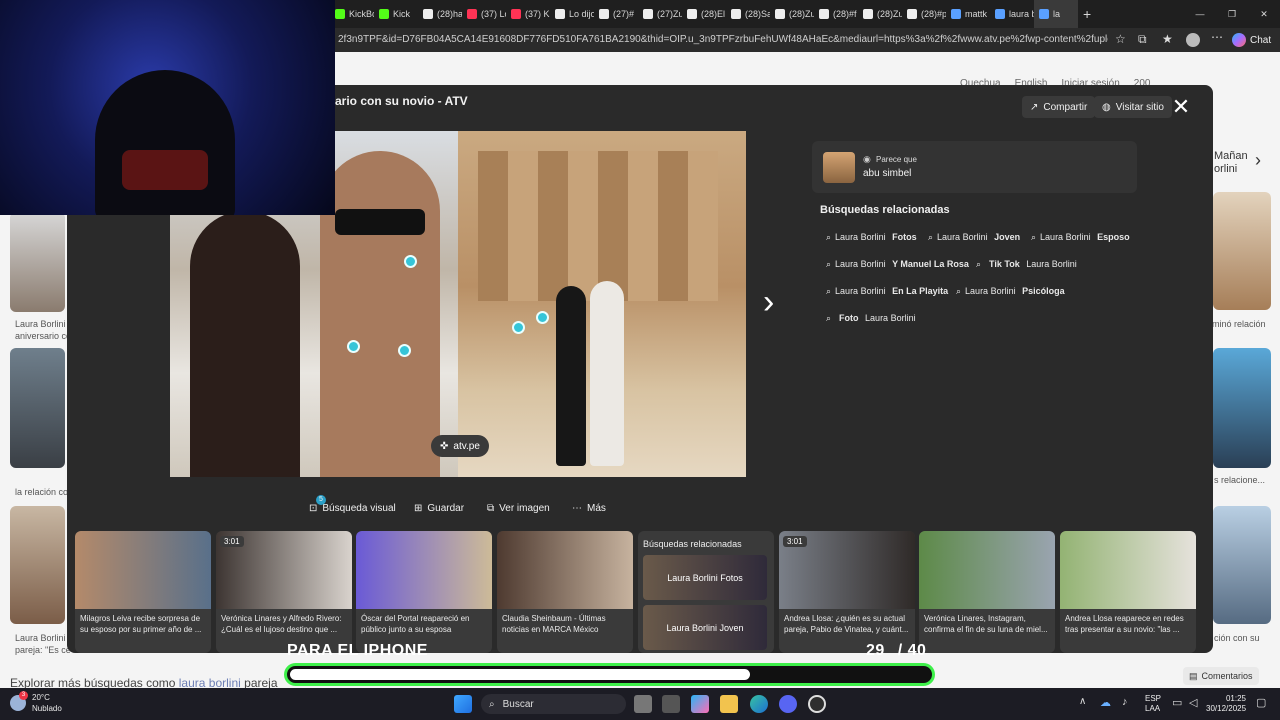  Describe the element at coordinates (577, 508) in the screenshot. I see `more-dots-icon: ⋯` at that location.